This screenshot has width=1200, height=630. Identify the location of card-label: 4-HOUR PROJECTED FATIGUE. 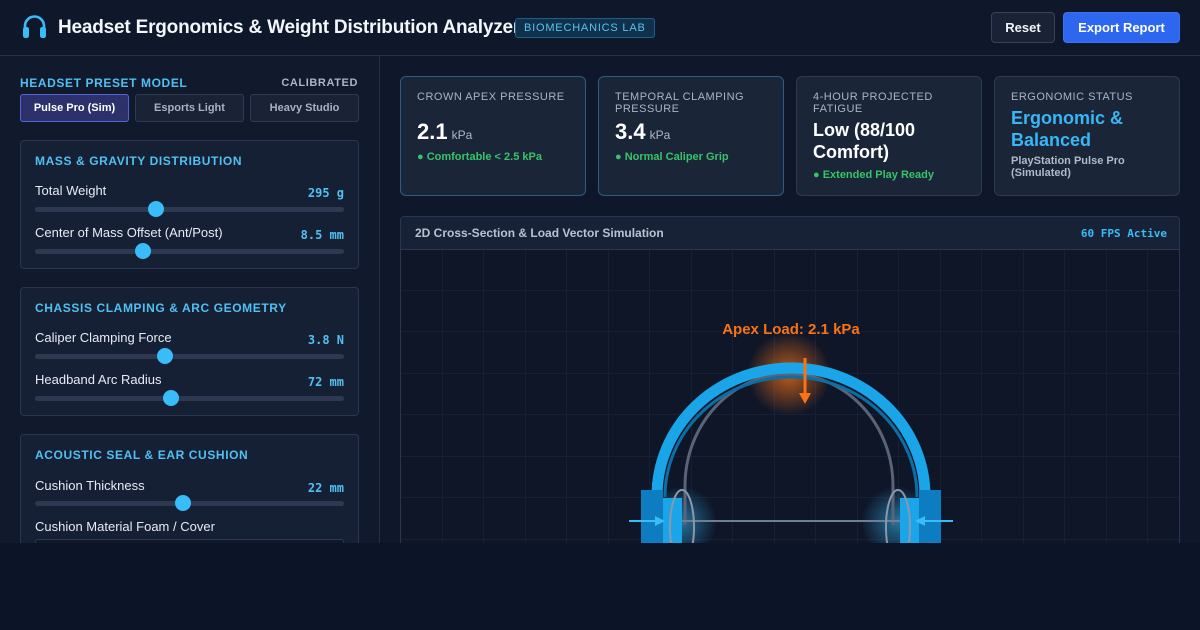
(873, 103).